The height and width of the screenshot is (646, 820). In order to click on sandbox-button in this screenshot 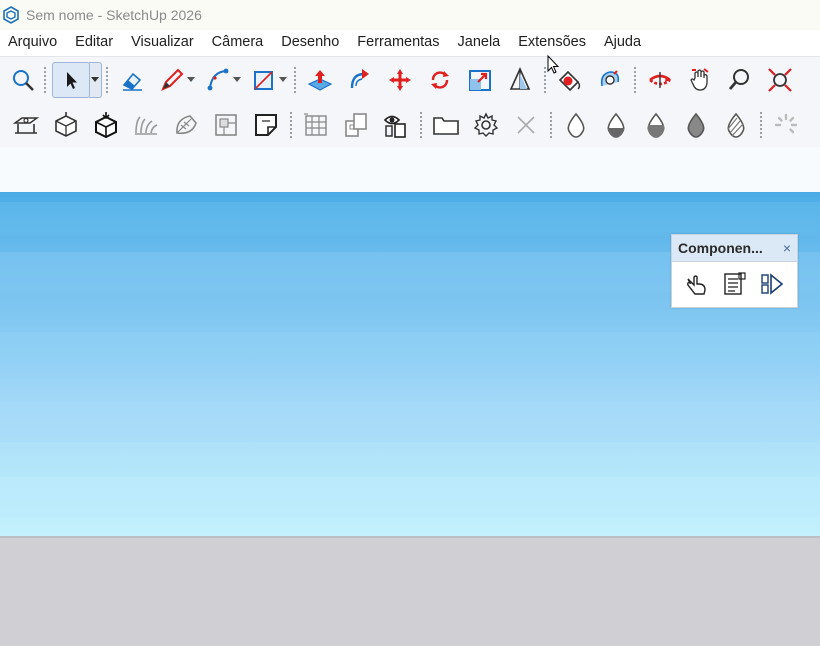, I will do `click(146, 125)`.